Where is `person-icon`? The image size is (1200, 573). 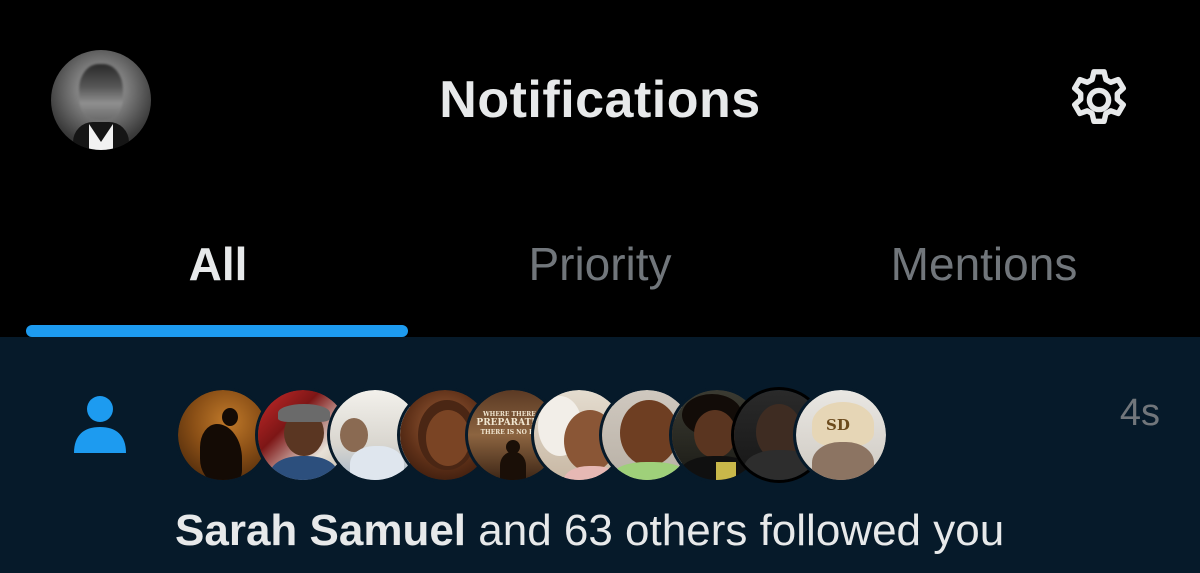 person-icon is located at coordinates (100, 424).